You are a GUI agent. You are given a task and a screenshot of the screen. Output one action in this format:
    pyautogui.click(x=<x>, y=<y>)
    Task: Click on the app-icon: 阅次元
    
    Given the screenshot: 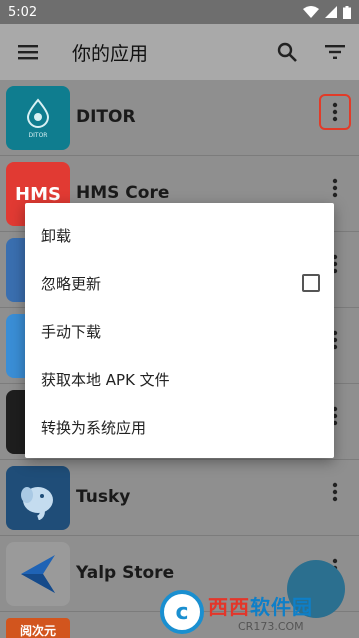 What is the action you would take?
    pyautogui.click(x=38, y=628)
    